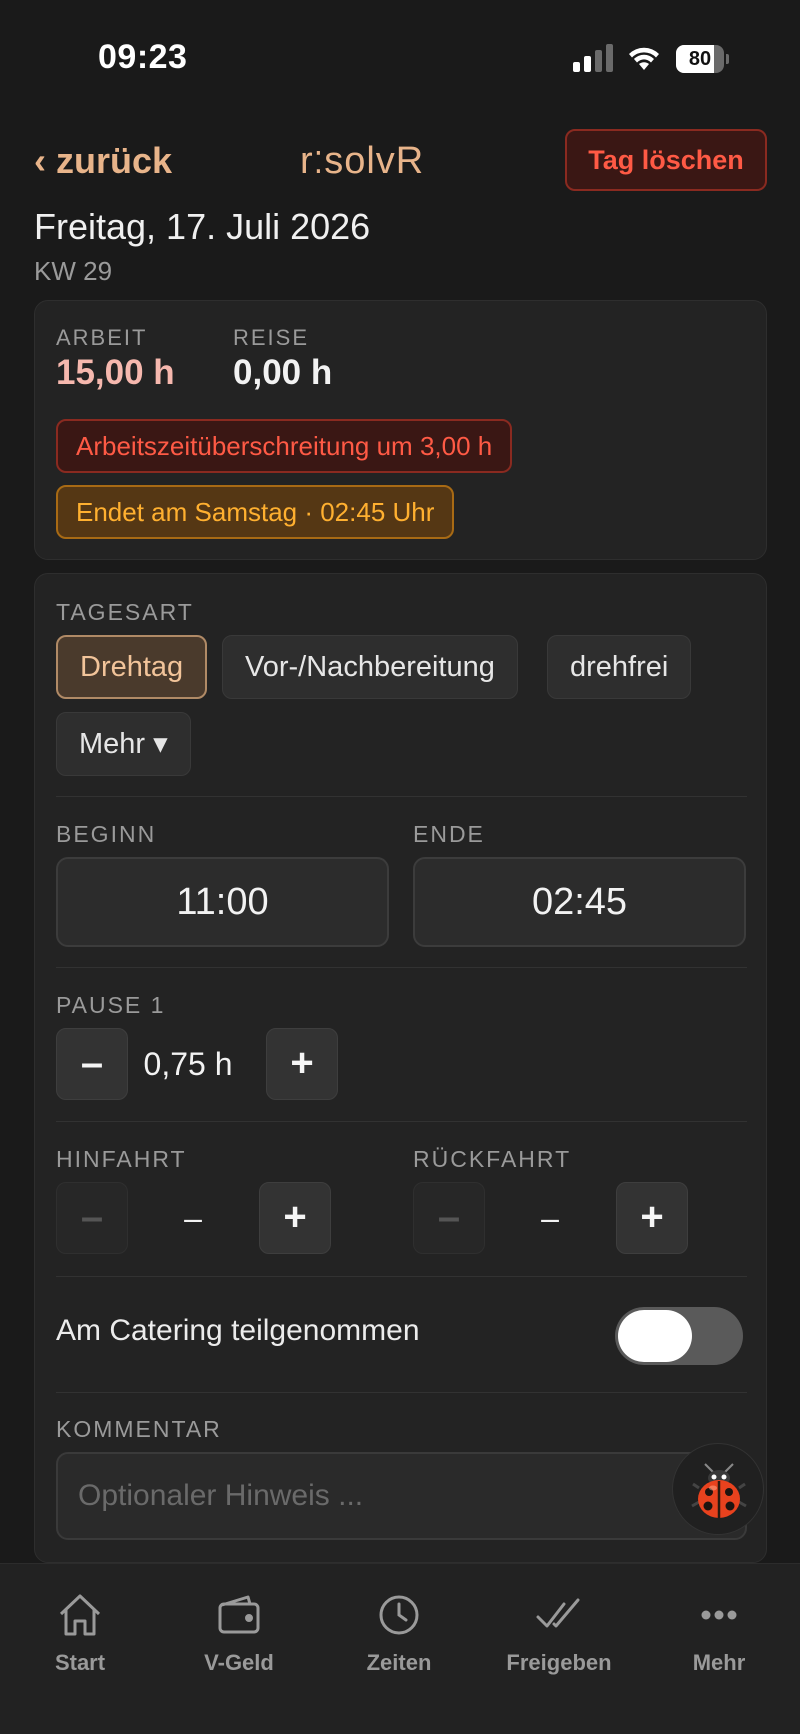 The image size is (800, 1734). What do you see at coordinates (719, 1640) in the screenshot?
I see `tab-mehr: Mehr` at bounding box center [719, 1640].